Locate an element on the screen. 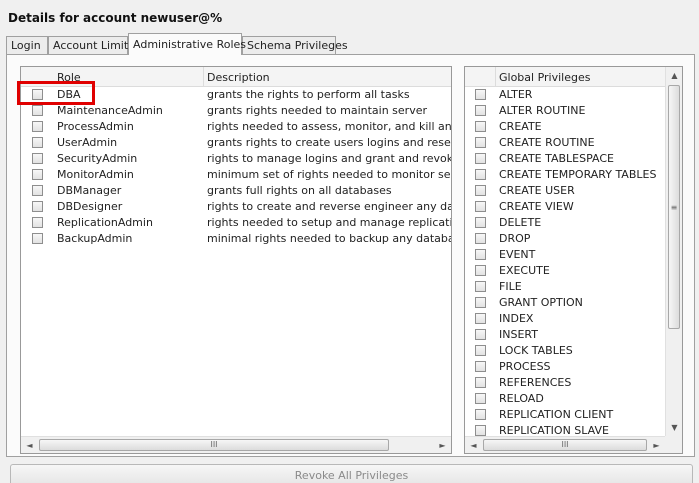 The width and height of the screenshot is (699, 483). privilege-row: PROCESS is located at coordinates (565, 367).